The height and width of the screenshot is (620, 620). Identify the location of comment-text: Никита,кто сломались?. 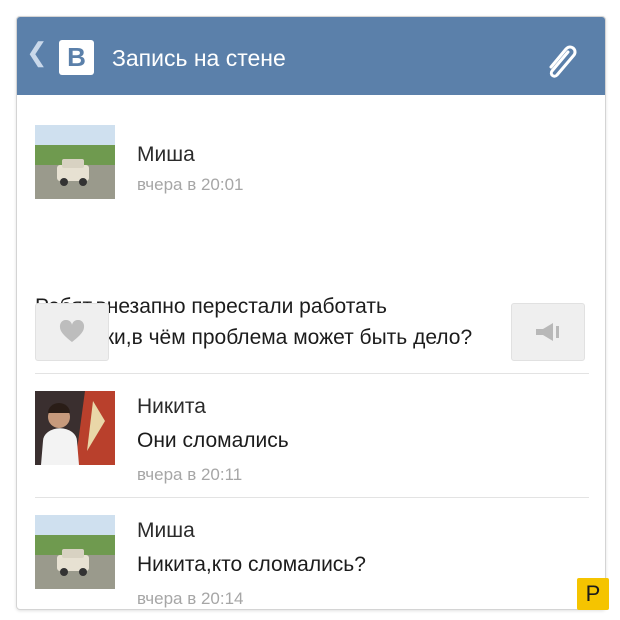
(251, 564).